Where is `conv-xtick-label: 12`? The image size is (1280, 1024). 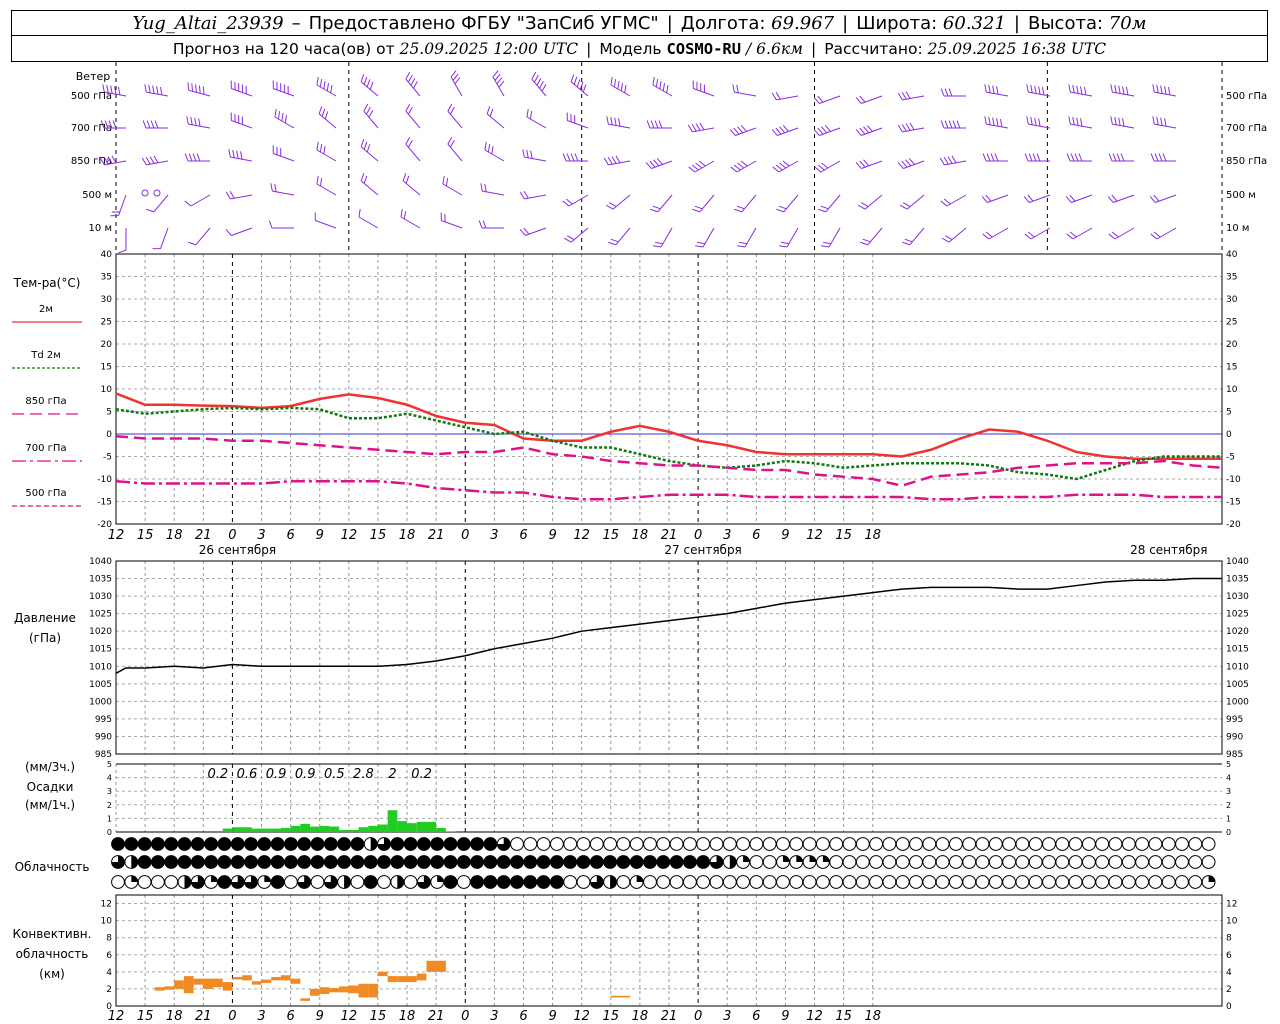
conv-xtick-label: 12 is located at coordinates (116, 1016).